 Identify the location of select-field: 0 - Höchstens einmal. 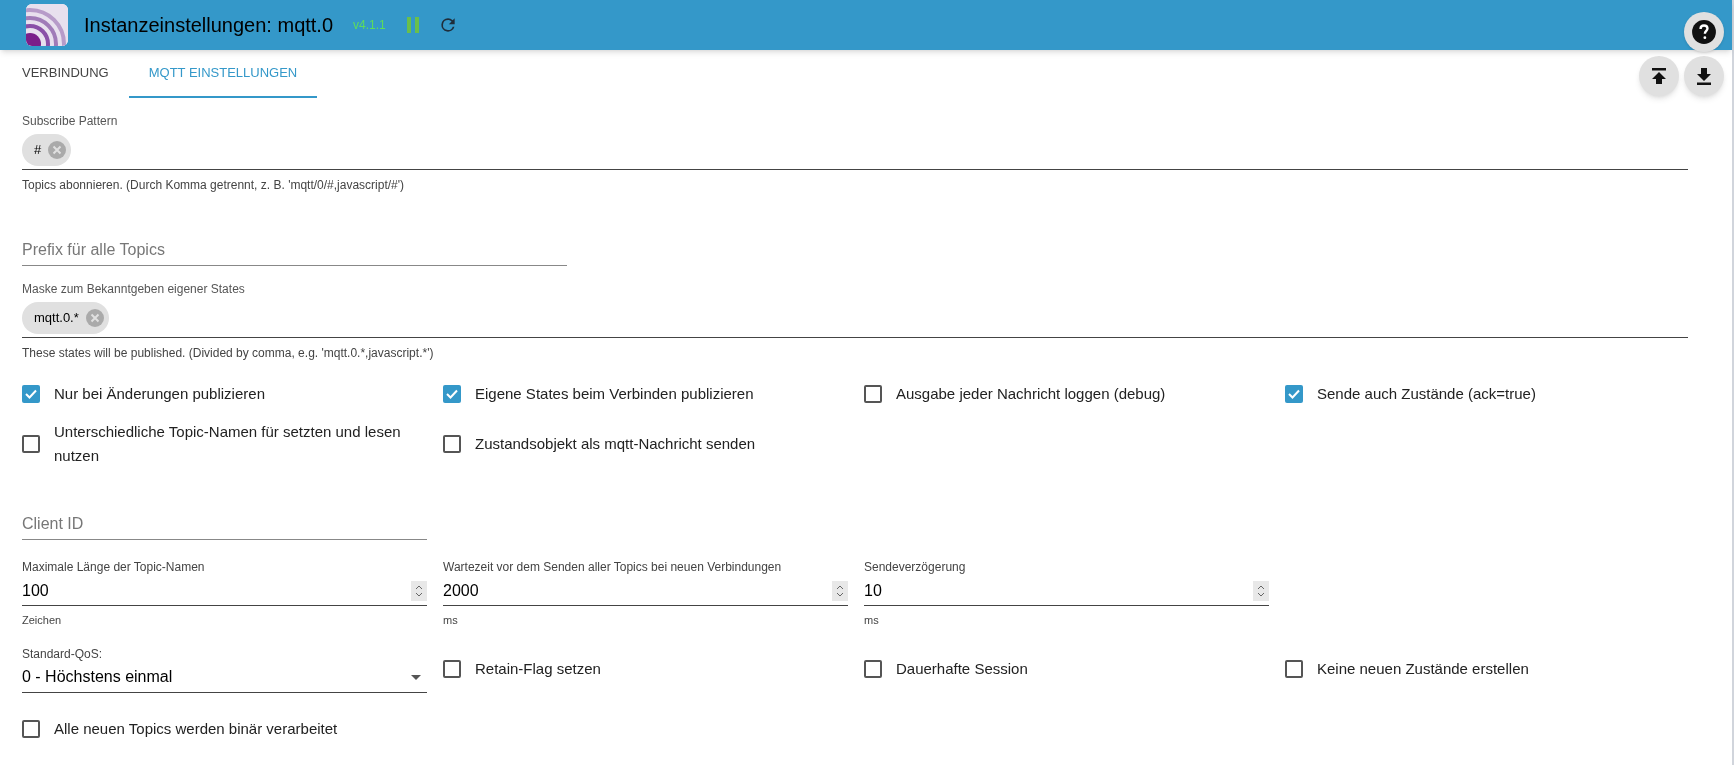
(224, 677).